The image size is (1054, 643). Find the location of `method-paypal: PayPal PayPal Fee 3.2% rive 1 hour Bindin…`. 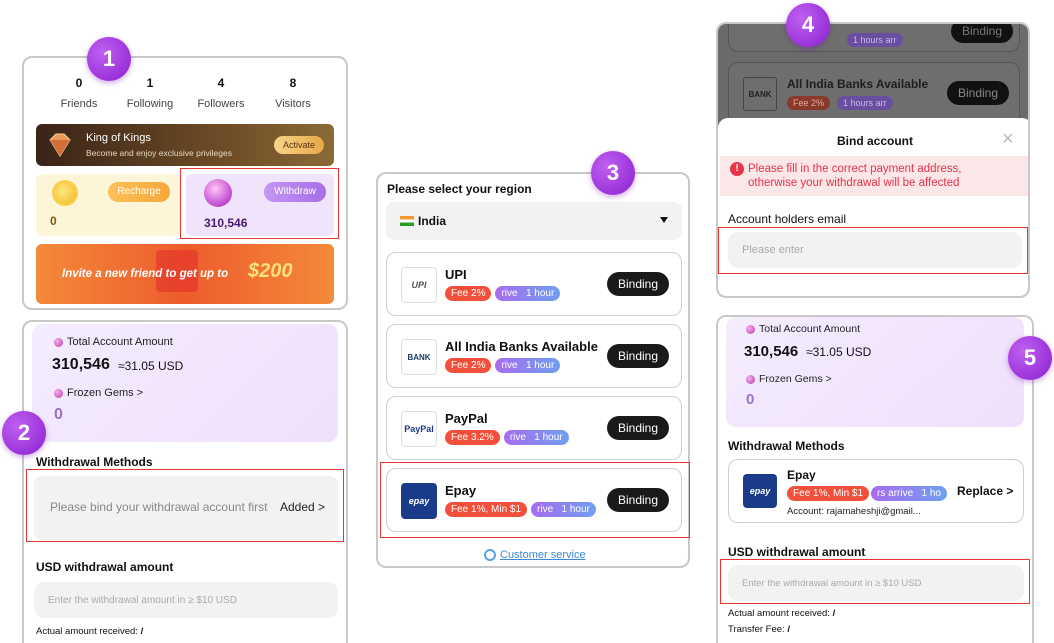

method-paypal: PayPal PayPal Fee 3.2% rive 1 hour Bindin… is located at coordinates (534, 428).